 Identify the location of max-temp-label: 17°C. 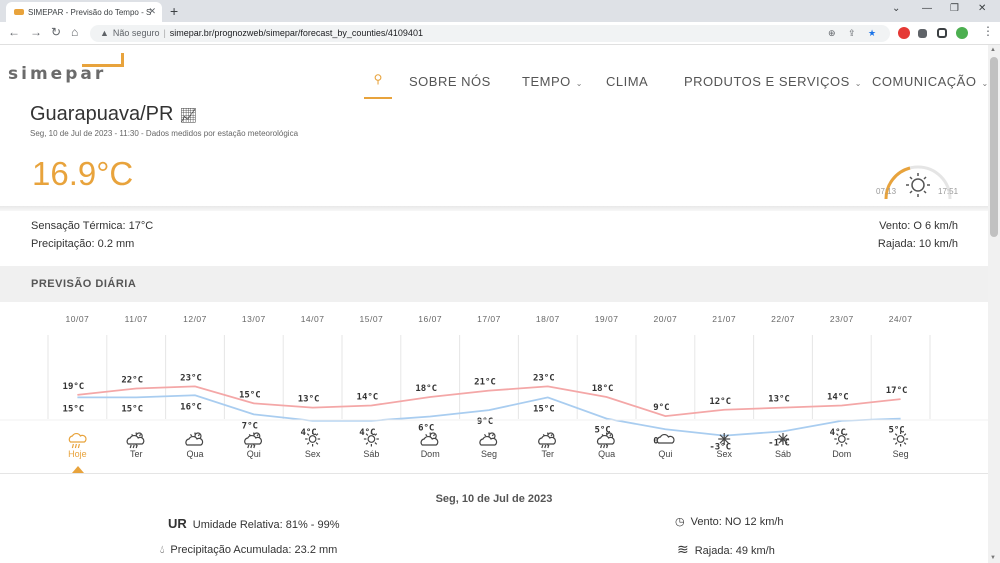
(897, 391).